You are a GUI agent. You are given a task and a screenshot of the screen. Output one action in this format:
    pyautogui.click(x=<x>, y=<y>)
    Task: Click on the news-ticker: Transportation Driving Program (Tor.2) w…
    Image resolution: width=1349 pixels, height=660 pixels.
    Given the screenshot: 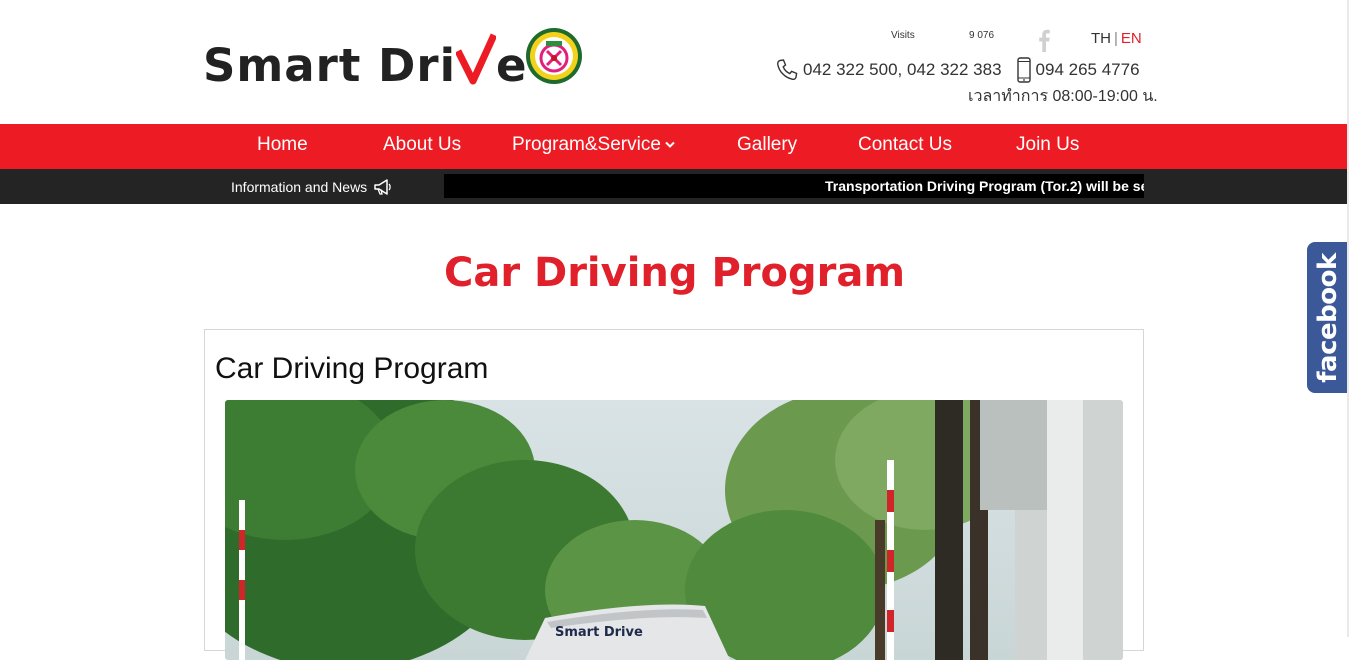 What is the action you would take?
    pyautogui.click(x=794, y=186)
    